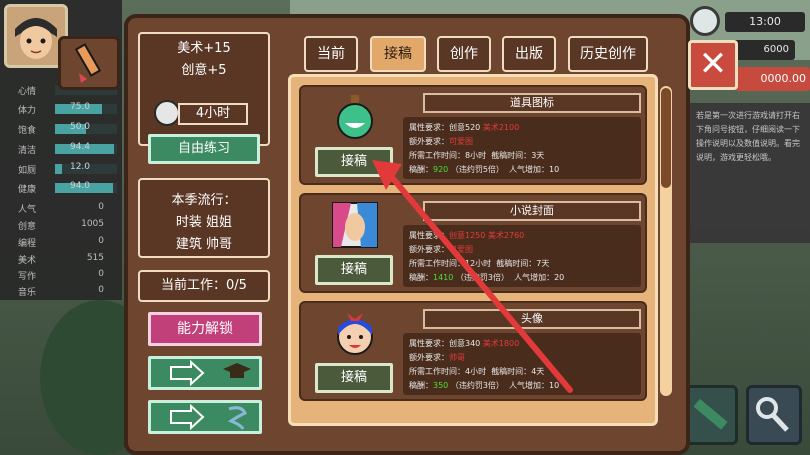 Image resolution: width=810 pixels, height=455 pixels. I want to click on game-time: 13:00, so click(765, 22).